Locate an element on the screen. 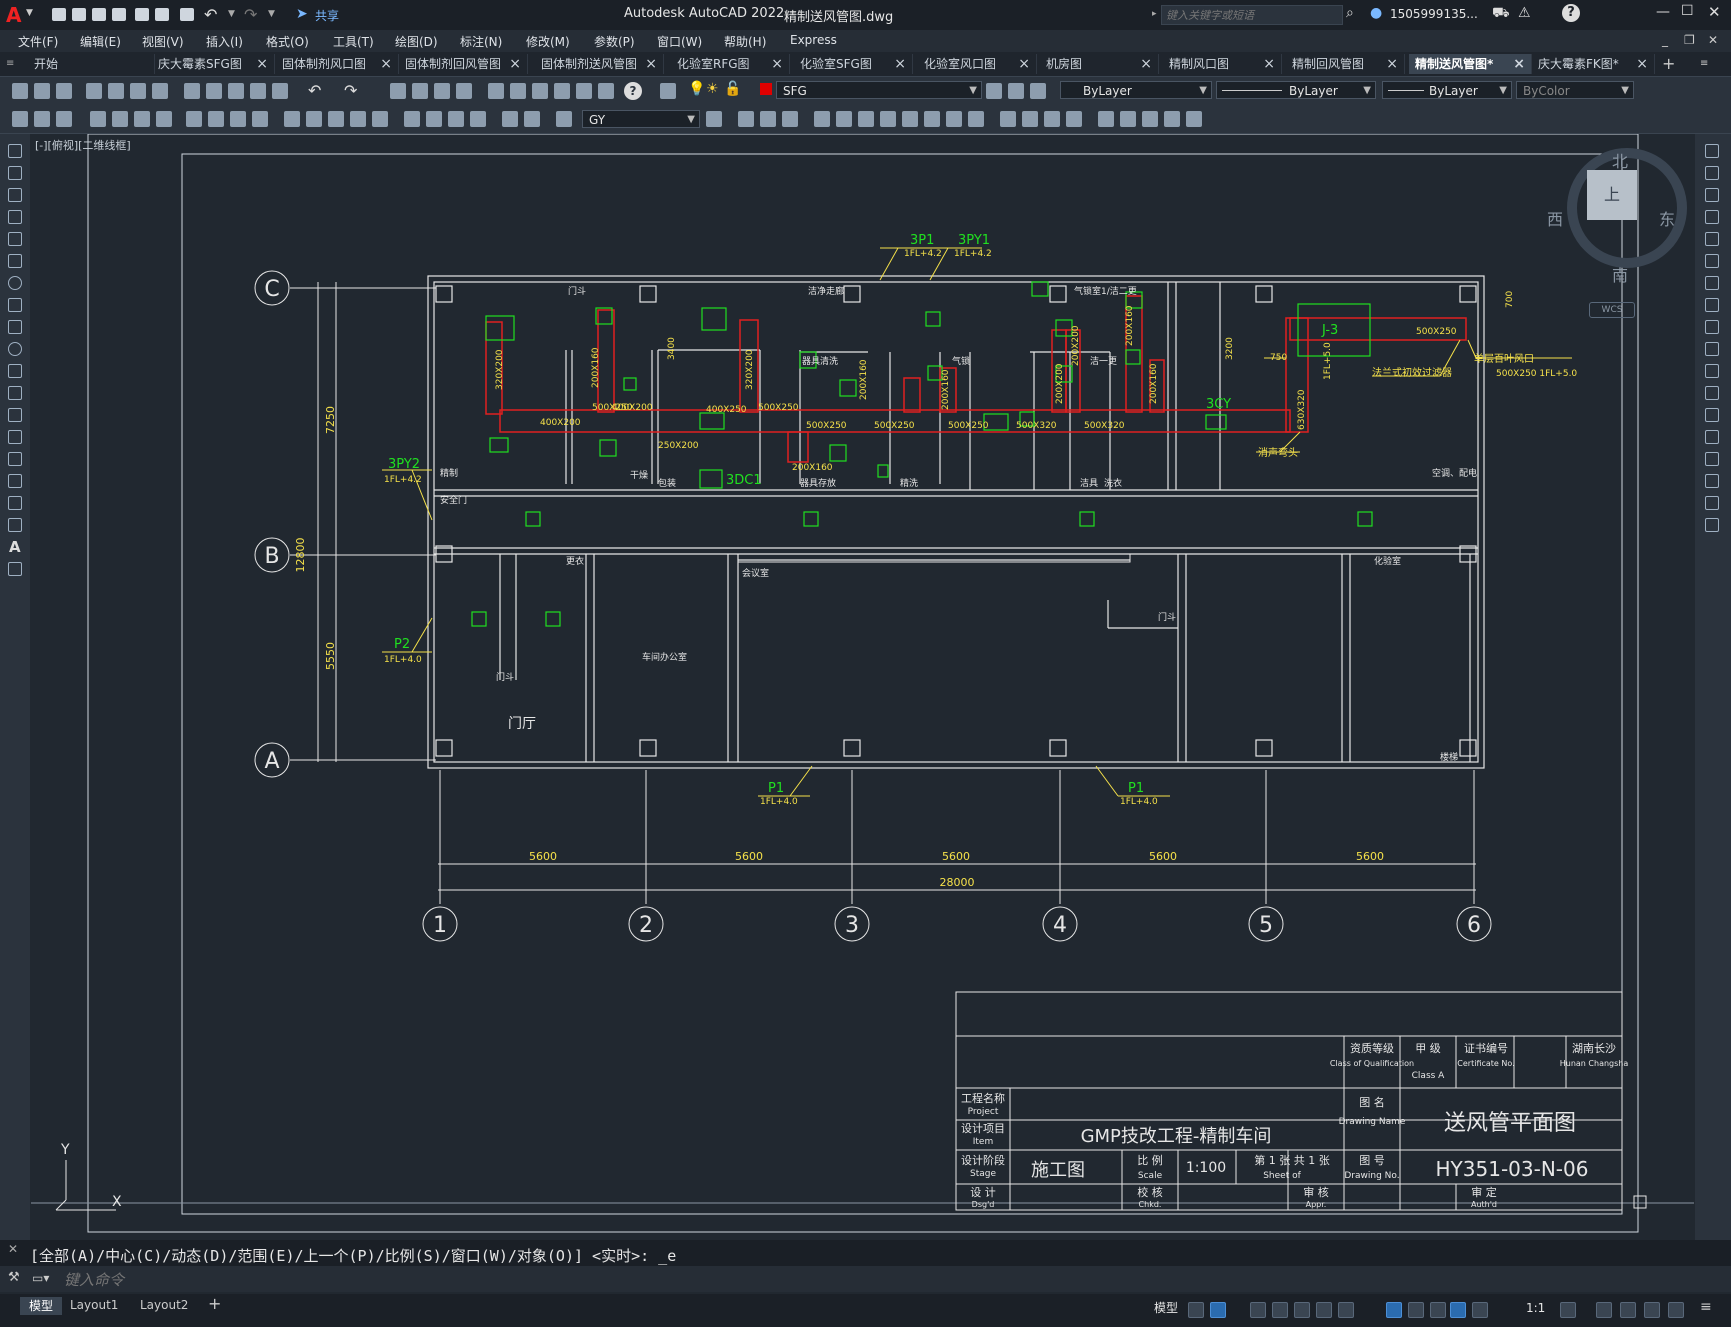 The image size is (1731, 1327). menu-help: 帮助(H) is located at coordinates (745, 41).